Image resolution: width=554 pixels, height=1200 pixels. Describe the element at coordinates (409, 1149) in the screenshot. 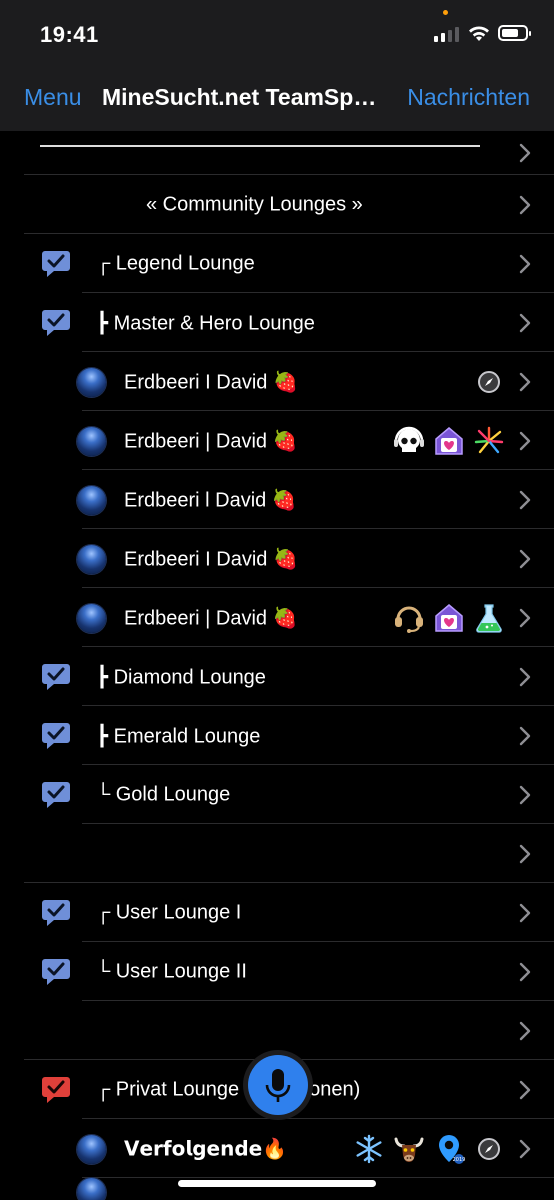

I see `bull-icon` at that location.